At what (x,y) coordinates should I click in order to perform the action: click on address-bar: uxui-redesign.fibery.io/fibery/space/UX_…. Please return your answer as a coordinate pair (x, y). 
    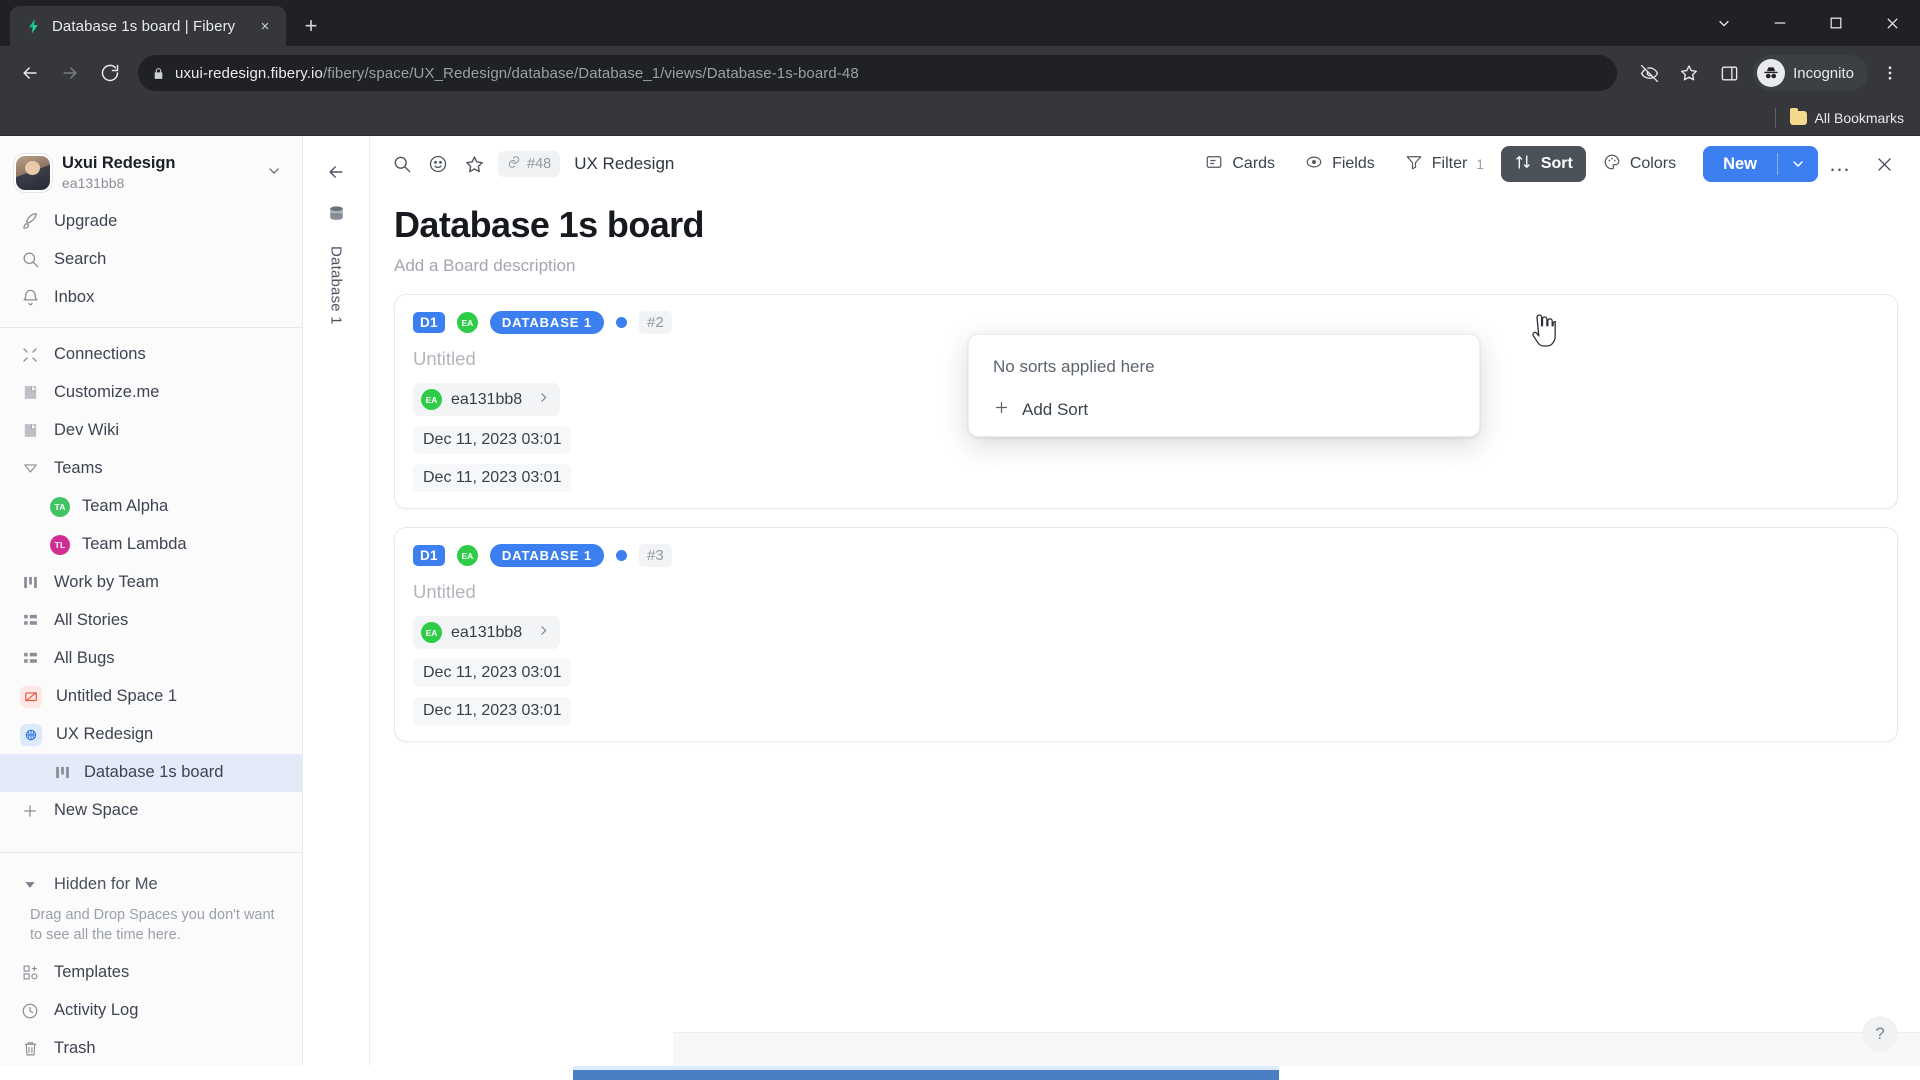
    Looking at the image, I should click on (878, 73).